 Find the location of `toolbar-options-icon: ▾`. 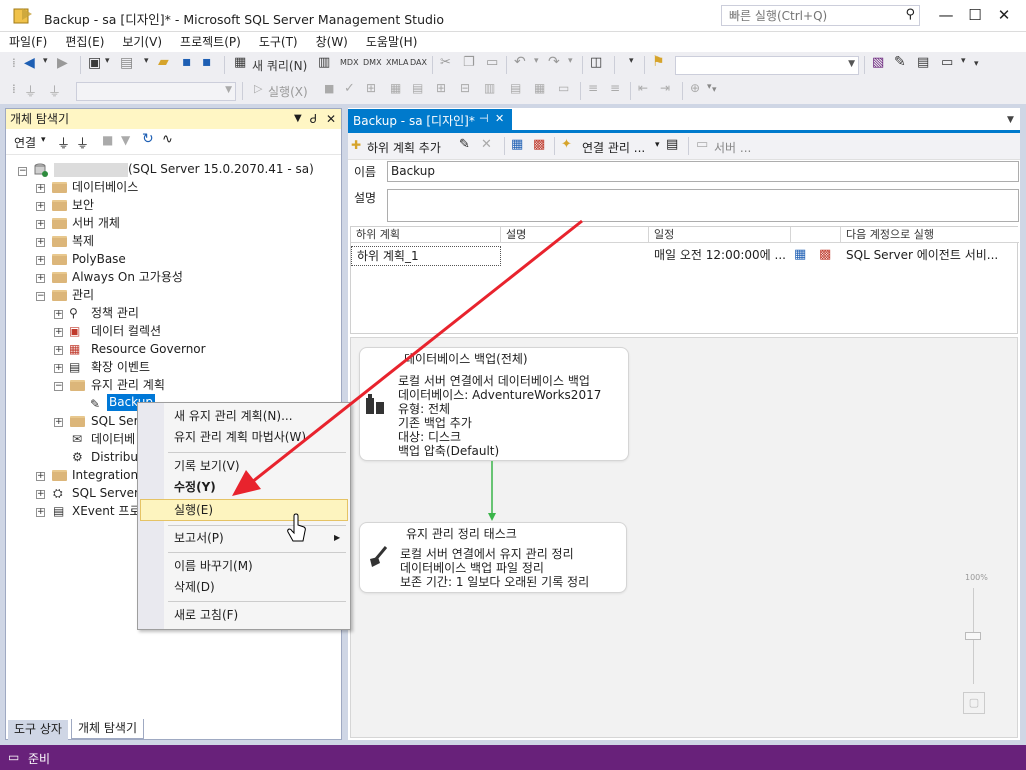

toolbar-options-icon: ▾ is located at coordinates (976, 64).